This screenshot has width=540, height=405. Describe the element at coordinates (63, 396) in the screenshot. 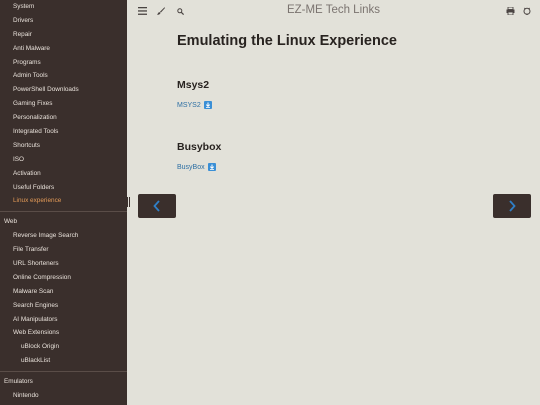

I see `sidebar-item-nintendo: Nintendo` at that location.